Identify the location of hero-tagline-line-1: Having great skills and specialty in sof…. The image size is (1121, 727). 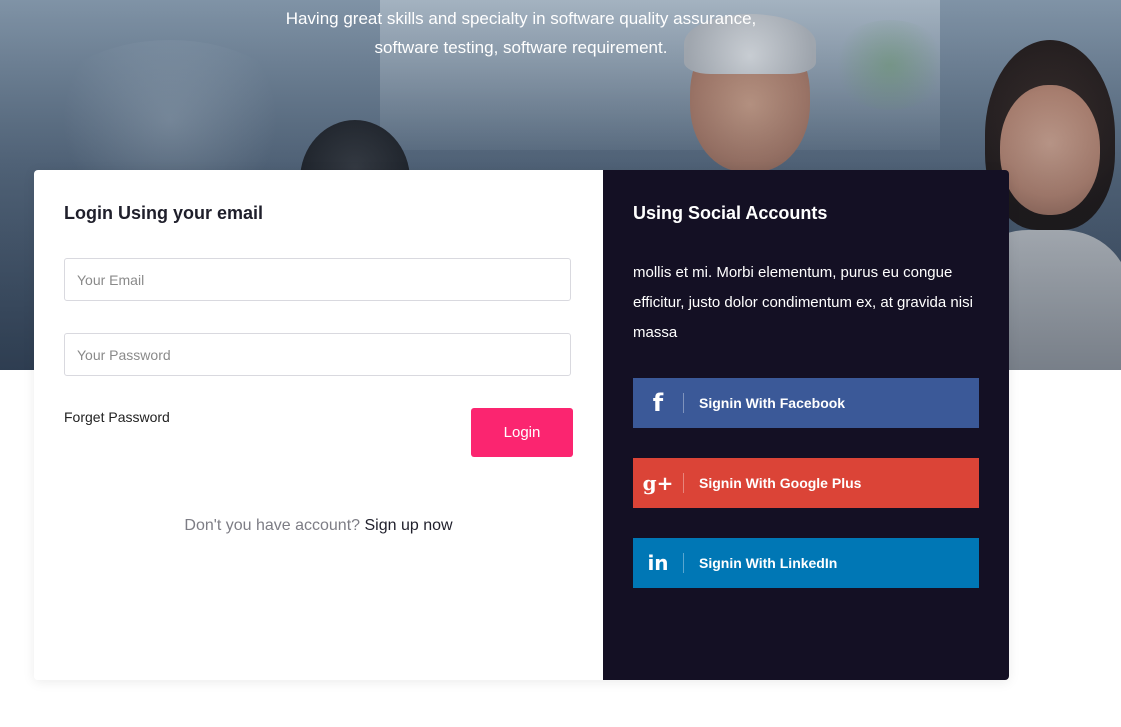
(521, 18).